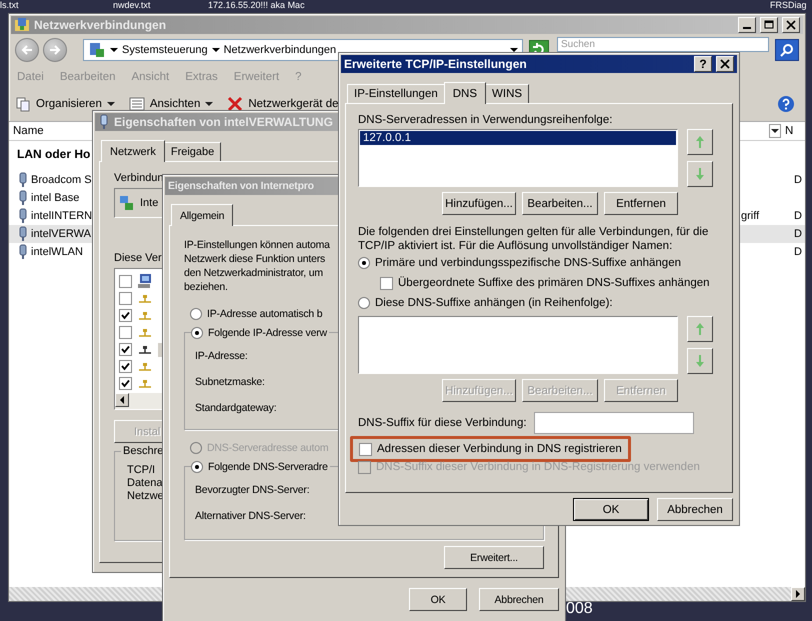  What do you see at coordinates (252, 490) in the screenshot?
I see `field-label: Bevorzugter DNS-Server:` at bounding box center [252, 490].